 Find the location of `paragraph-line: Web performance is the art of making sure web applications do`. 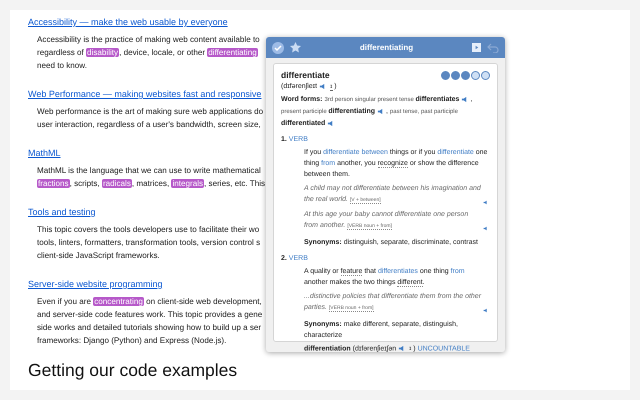

paragraph-line: Web performance is the art of making sure web applications do is located at coordinates (150, 112).